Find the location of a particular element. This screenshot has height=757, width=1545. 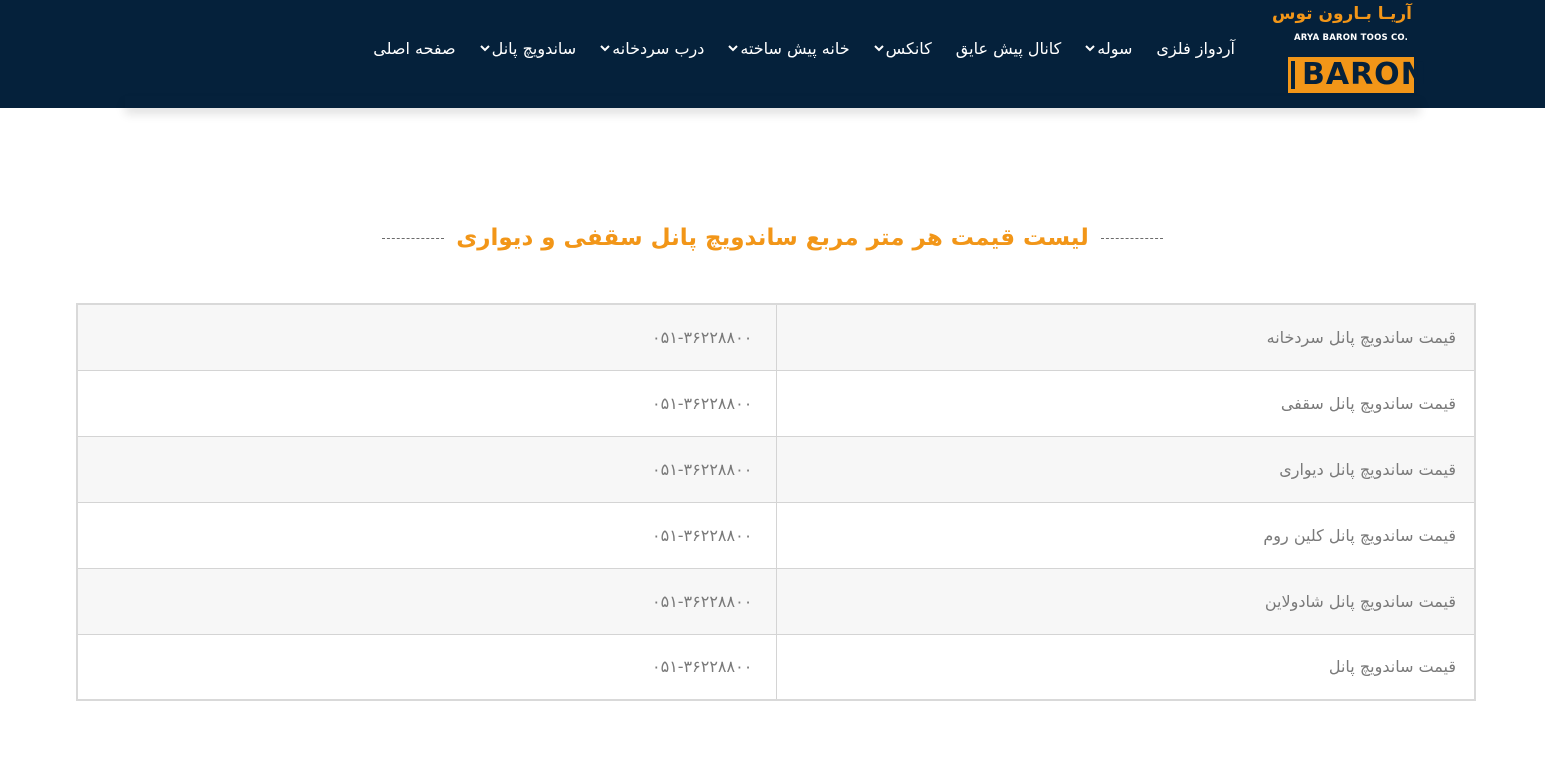

table-row: قیمت ساندویچ پانل سردخانه ۰۵۱-۳۶۲۲۸۸۰۰ is located at coordinates (776, 337).